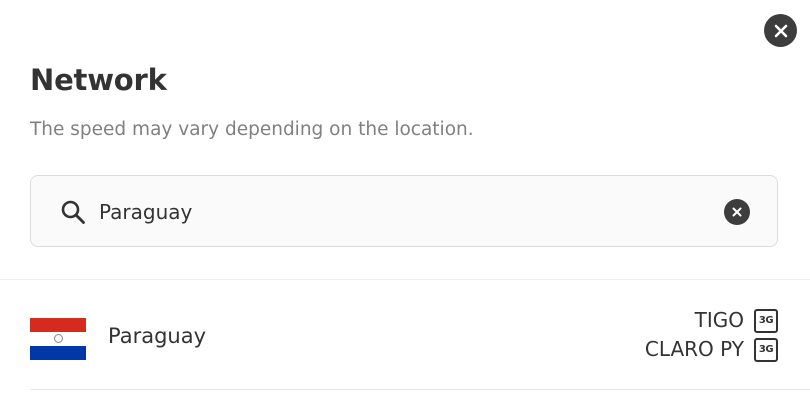  What do you see at coordinates (420, 389) in the screenshot?
I see `divider` at bounding box center [420, 389].